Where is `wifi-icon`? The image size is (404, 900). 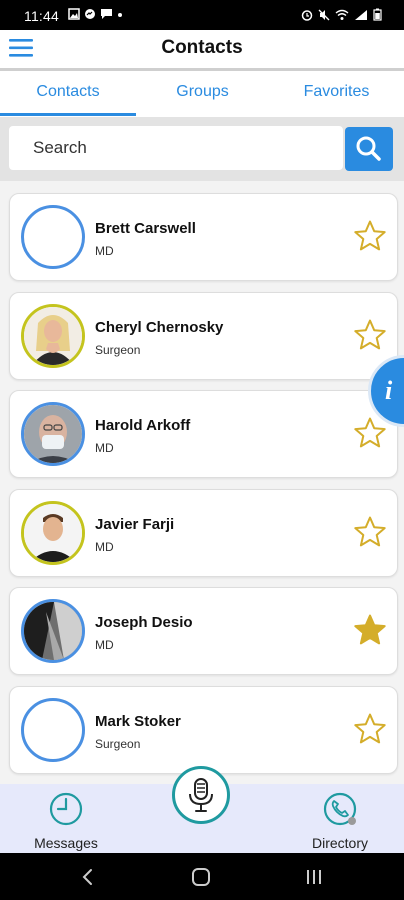
wifi-icon is located at coordinates (342, 14).